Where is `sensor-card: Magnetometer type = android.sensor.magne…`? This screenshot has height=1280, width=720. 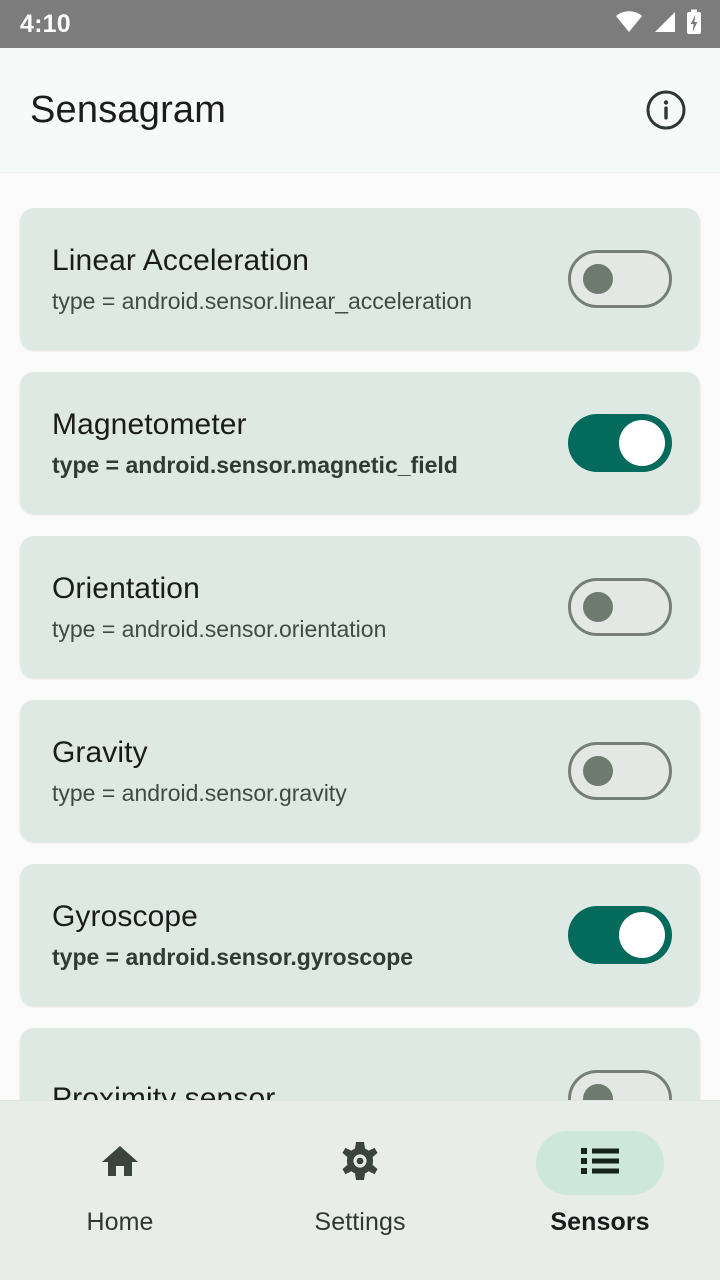 sensor-card: Magnetometer type = android.sensor.magne… is located at coordinates (360, 443).